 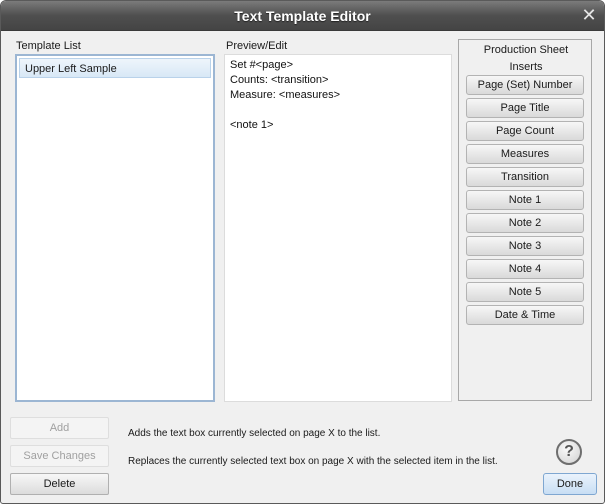 What do you see at coordinates (525, 131) in the screenshot?
I see `insert-page-count-button: Page Count` at bounding box center [525, 131].